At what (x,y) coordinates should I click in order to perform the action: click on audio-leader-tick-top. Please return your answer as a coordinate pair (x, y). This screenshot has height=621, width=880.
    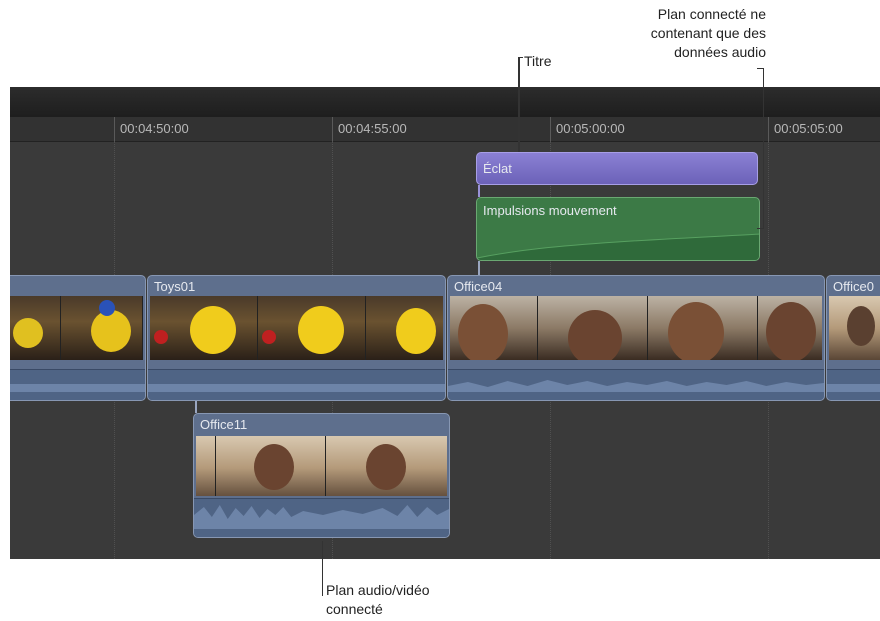
    Looking at the image, I should click on (760, 68).